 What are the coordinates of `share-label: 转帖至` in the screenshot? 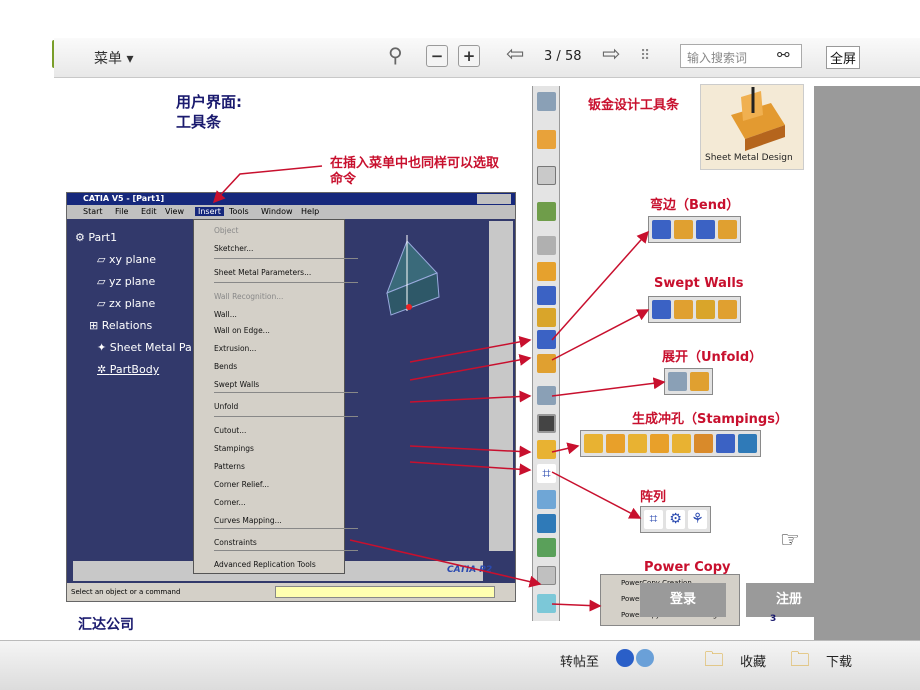 It's located at (580, 662).